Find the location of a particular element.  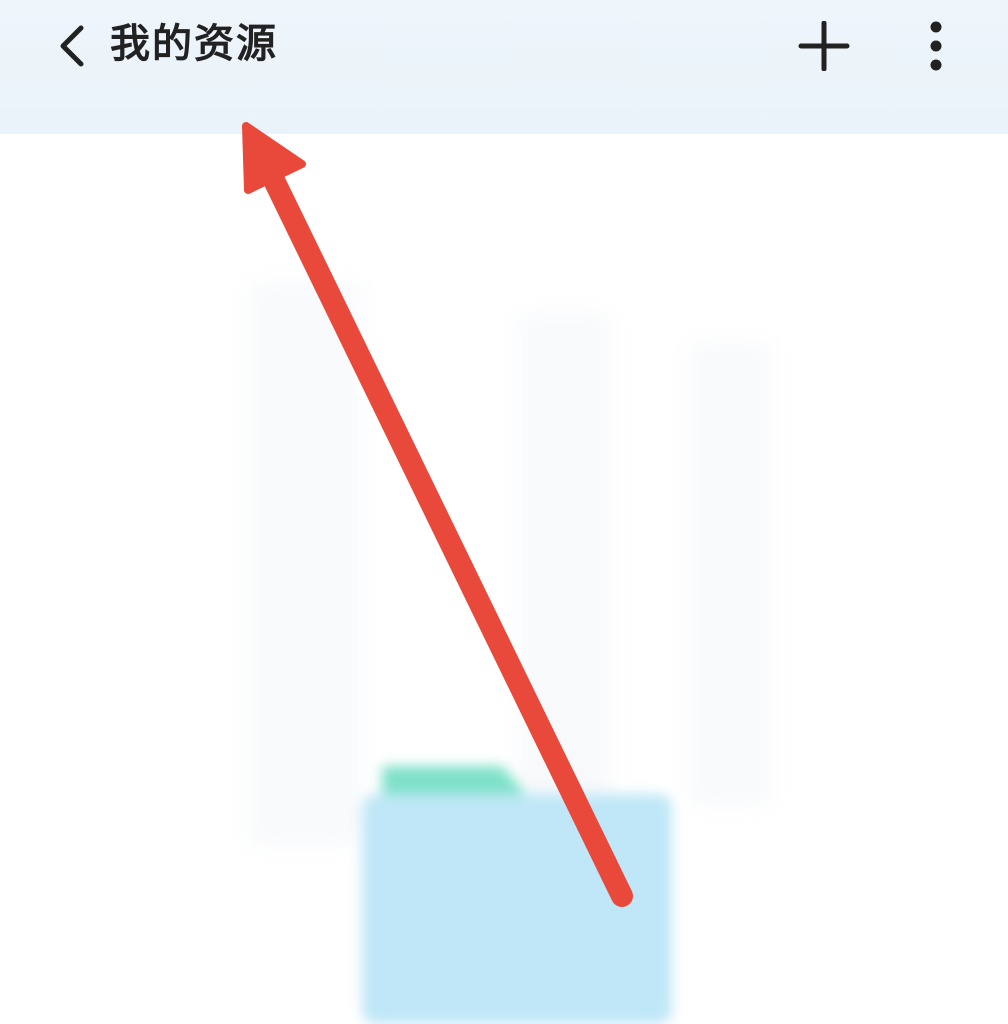

chevron-left-icon is located at coordinates (72, 46).